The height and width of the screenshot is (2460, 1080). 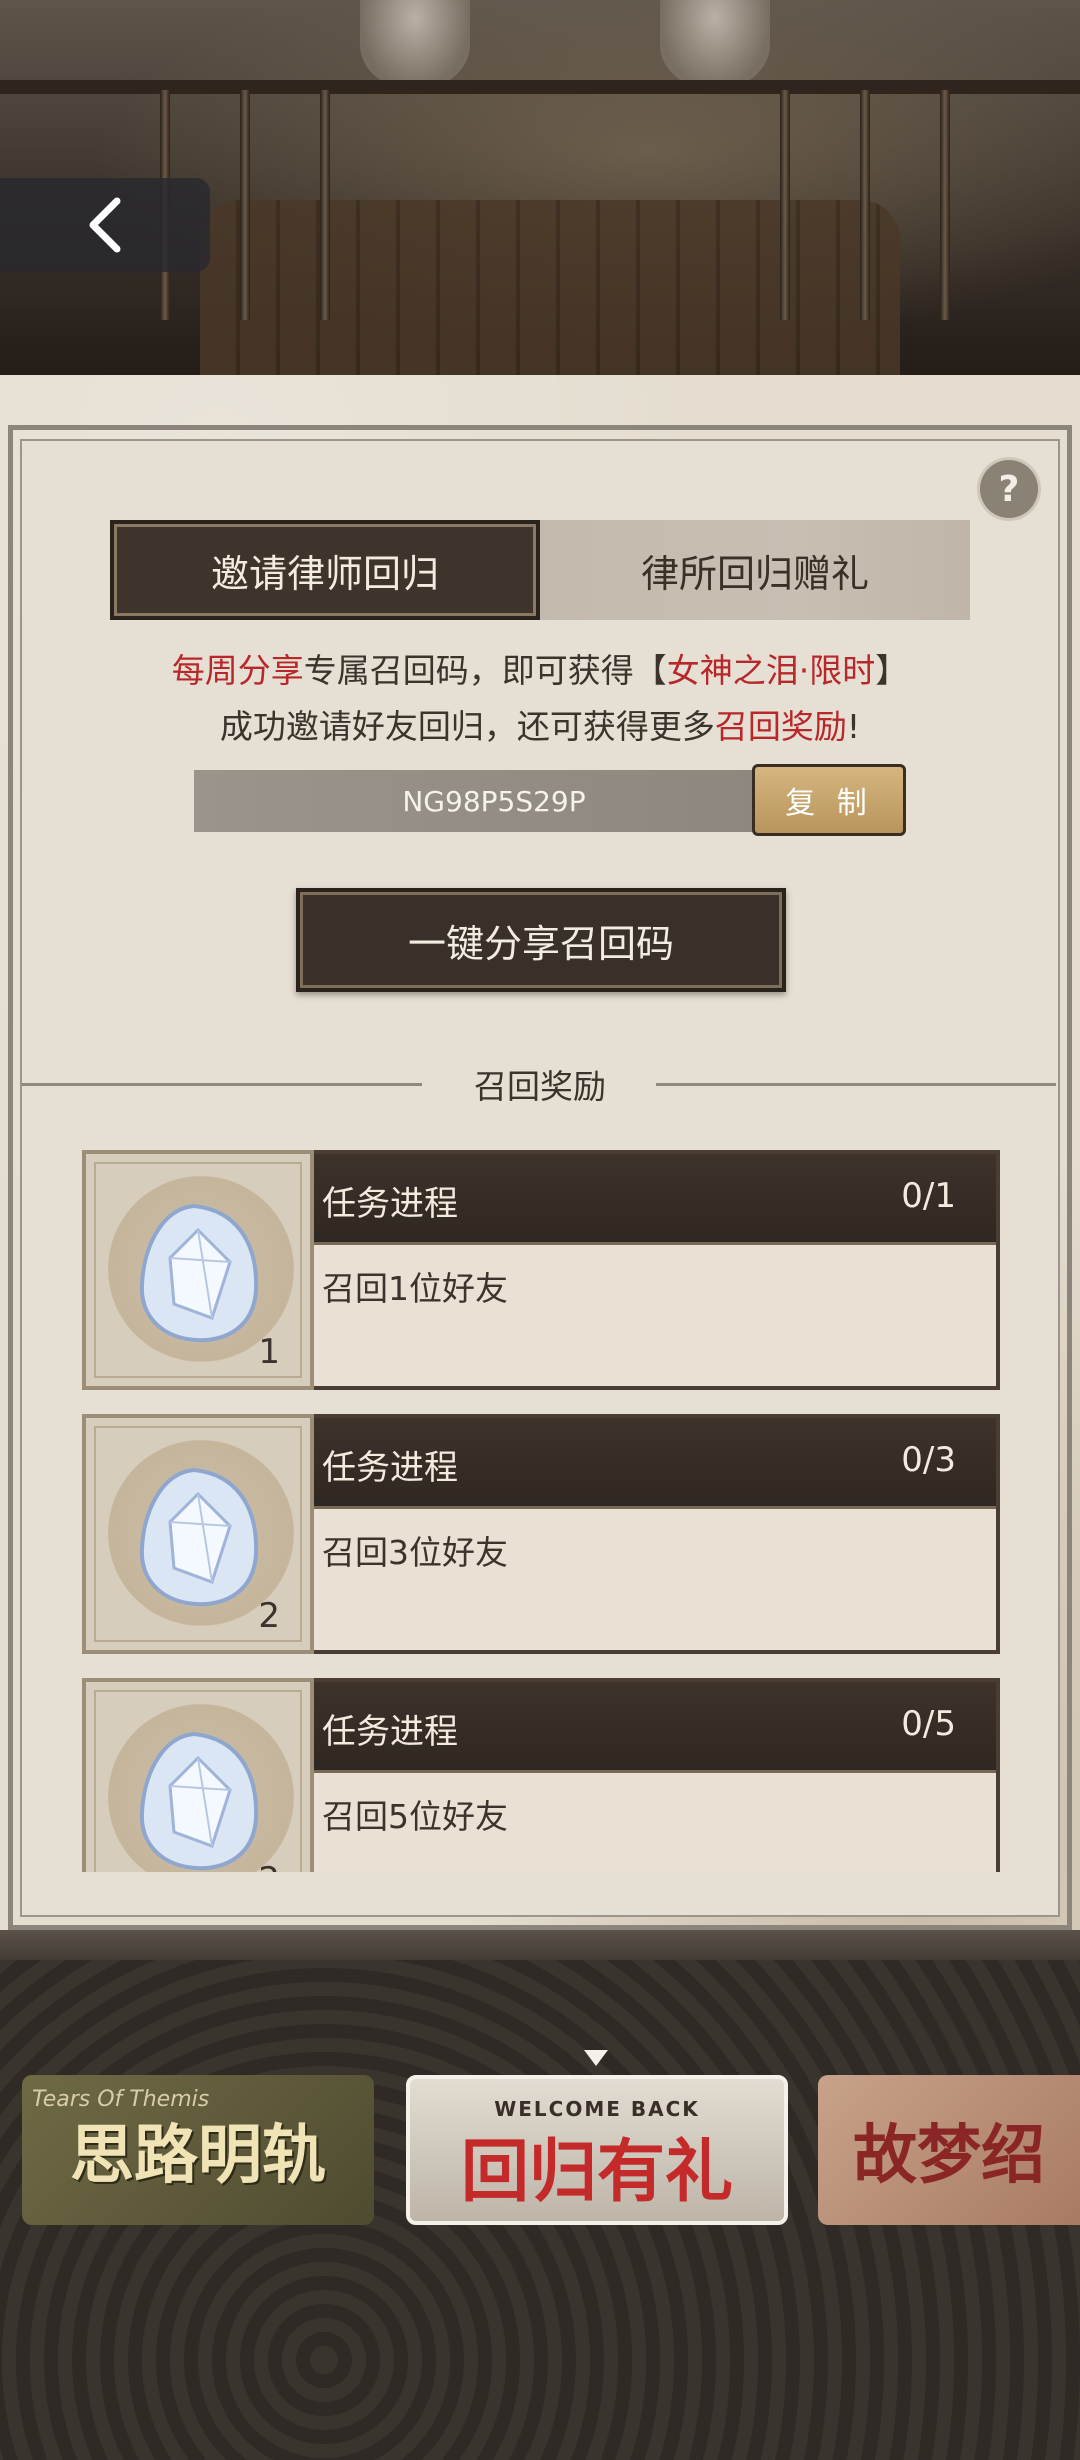 What do you see at coordinates (655, 1727) in the screenshot?
I see `reward-header: 任务进程 0/5` at bounding box center [655, 1727].